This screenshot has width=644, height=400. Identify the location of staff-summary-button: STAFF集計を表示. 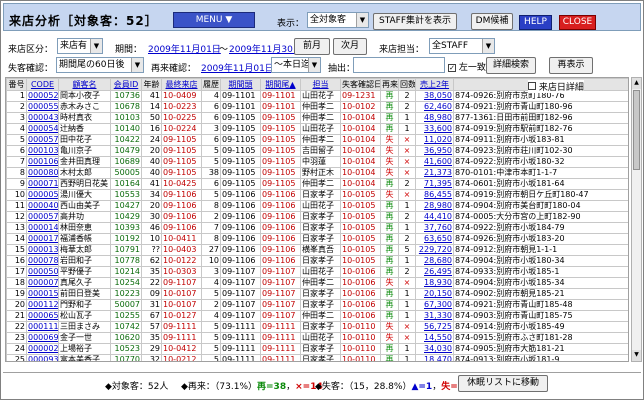
(415, 21).